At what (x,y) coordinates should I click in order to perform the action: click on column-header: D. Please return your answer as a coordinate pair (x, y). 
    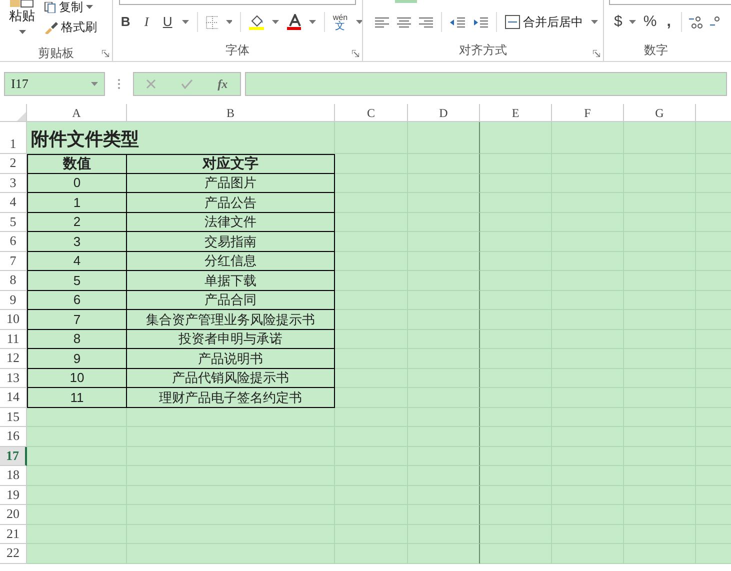
    Looking at the image, I should click on (444, 113).